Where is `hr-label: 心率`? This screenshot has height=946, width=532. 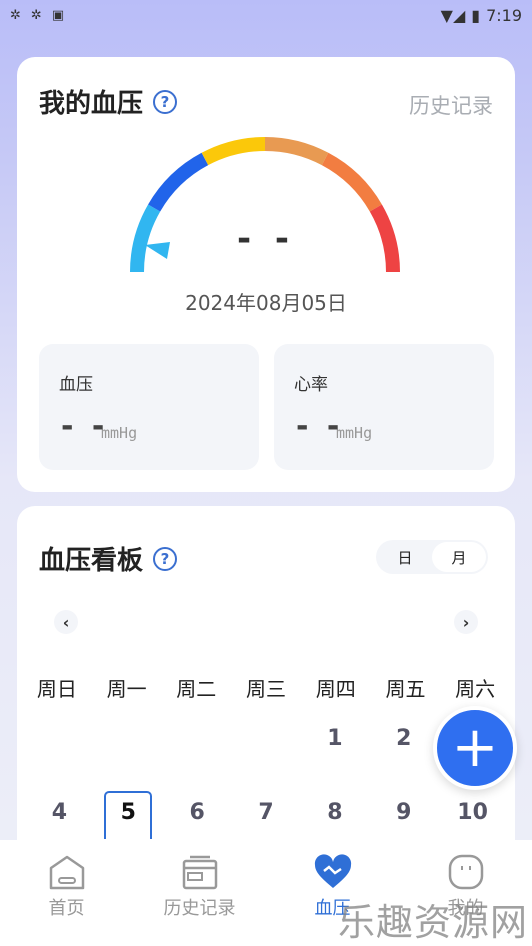 hr-label: 心率 is located at coordinates (311, 385).